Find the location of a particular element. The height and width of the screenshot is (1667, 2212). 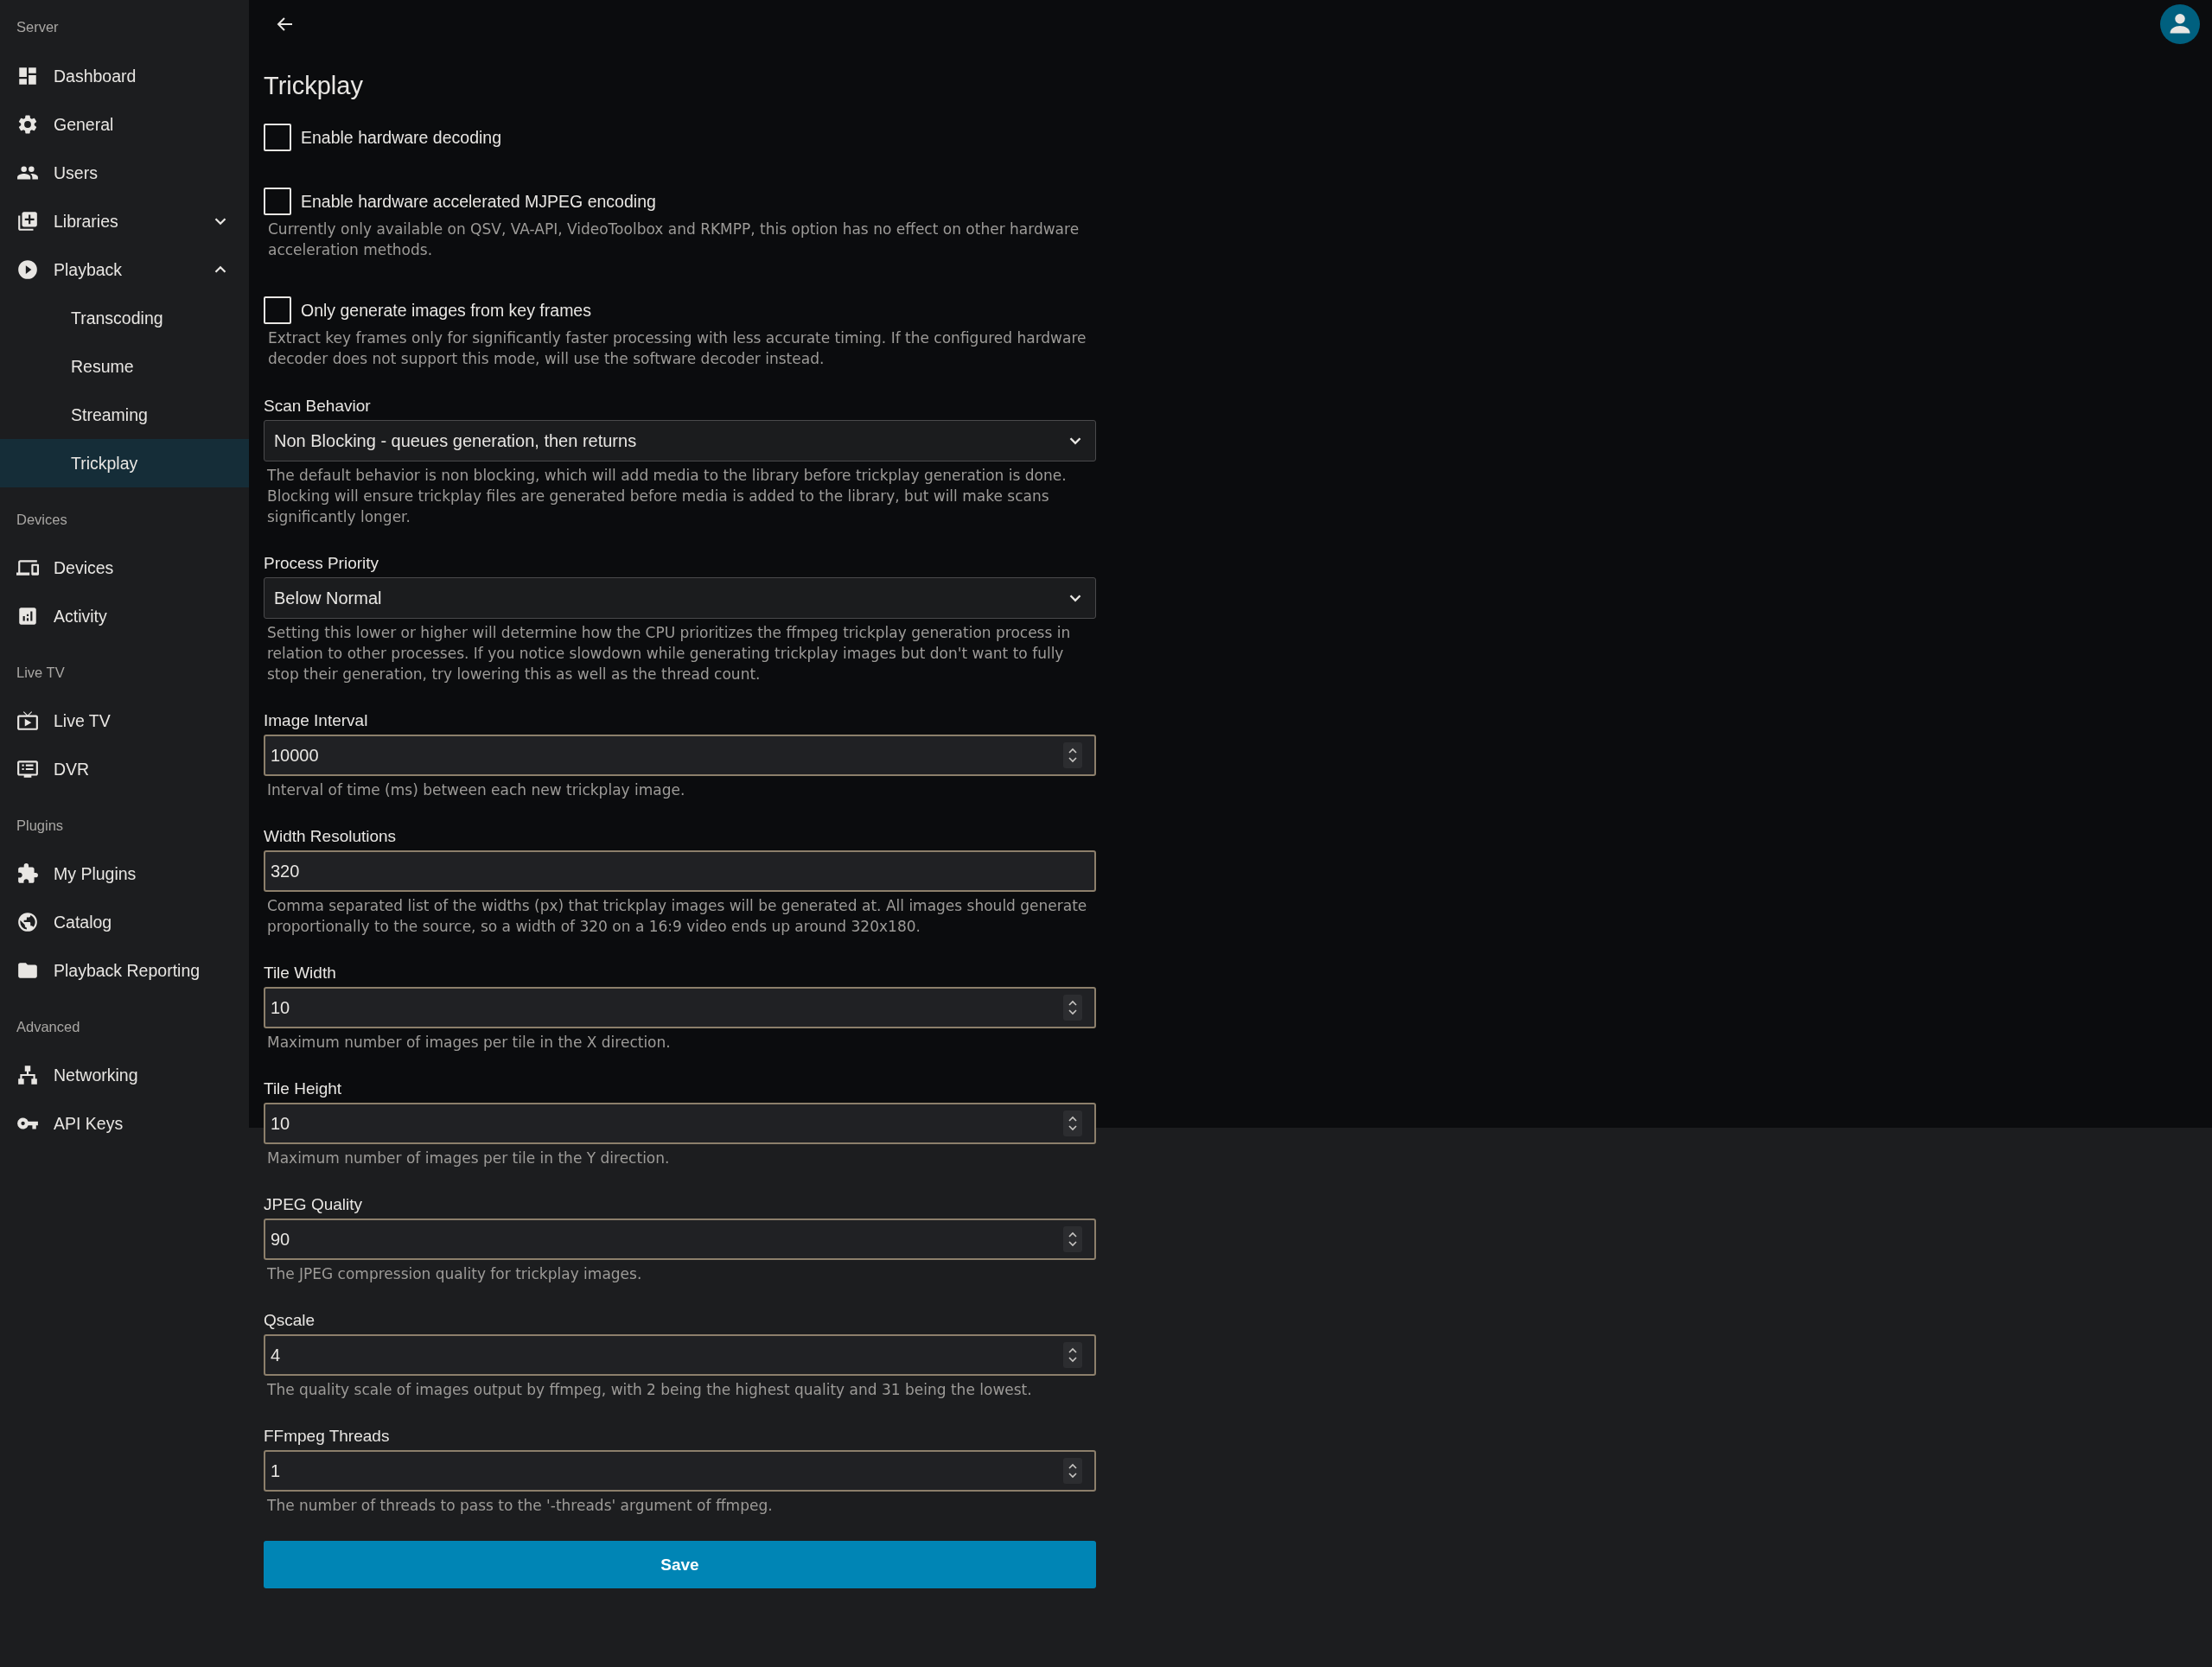

nav-item: Networking is located at coordinates (124, 1075).